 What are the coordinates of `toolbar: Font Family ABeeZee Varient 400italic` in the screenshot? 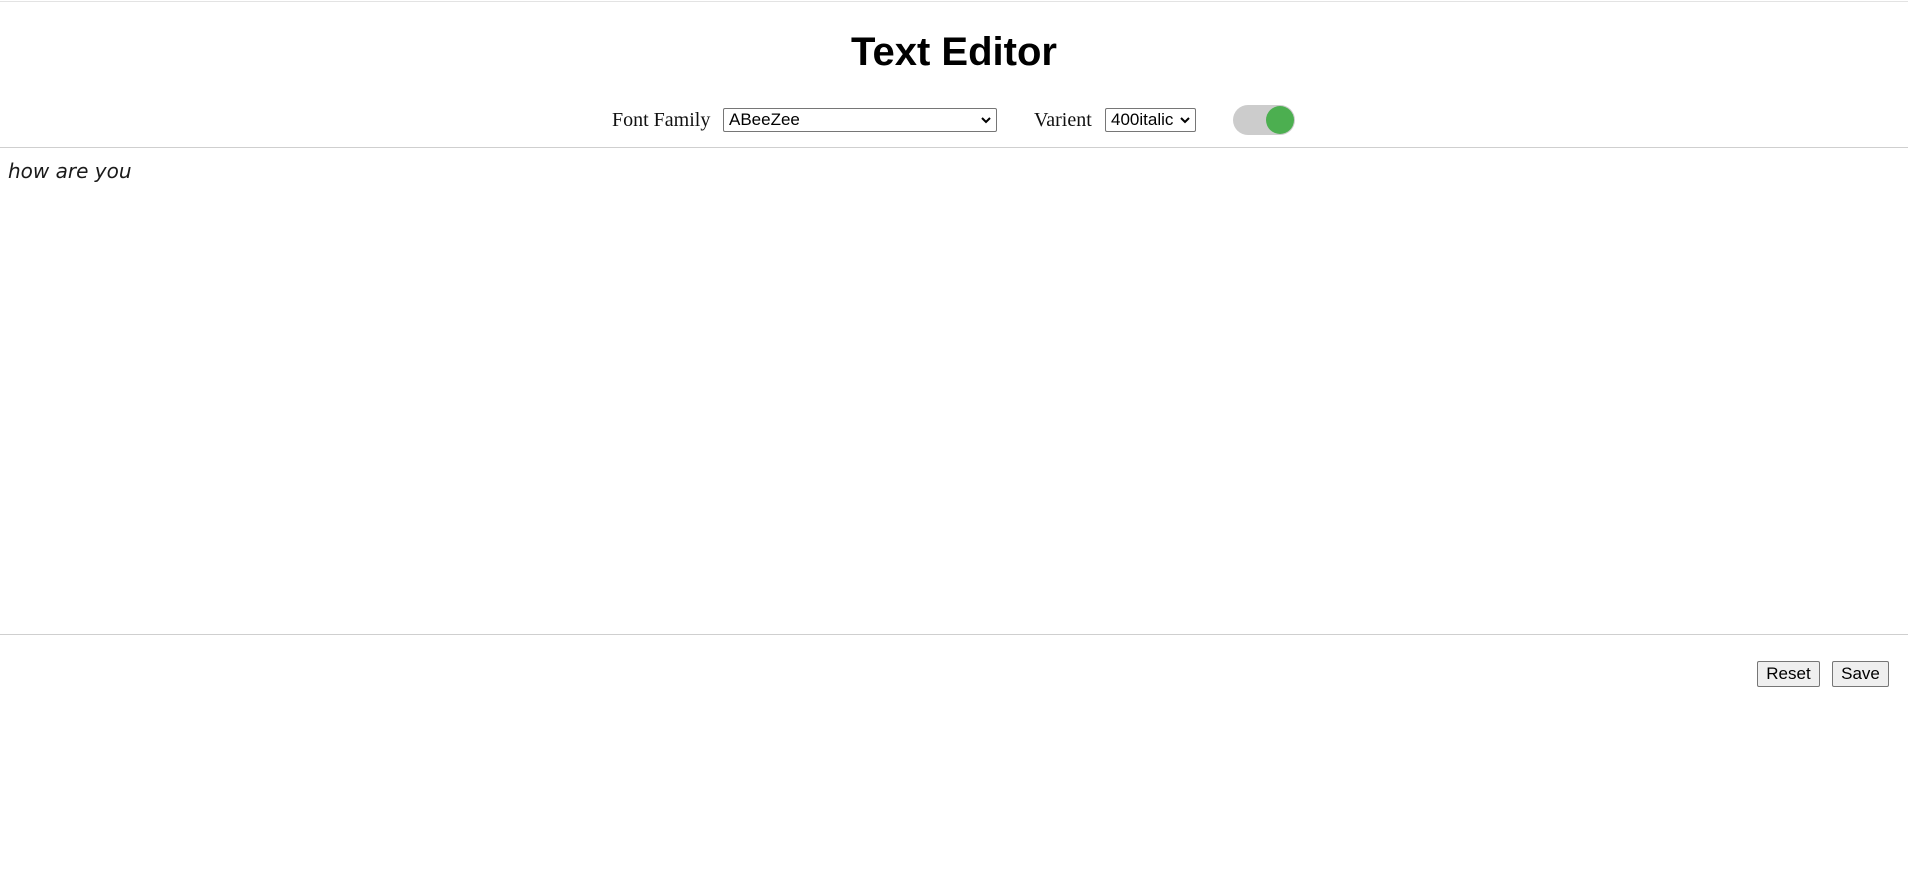 It's located at (954, 120).